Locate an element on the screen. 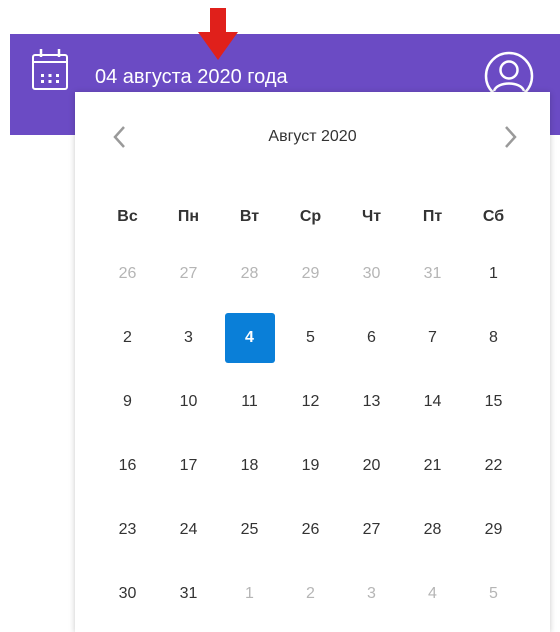 This screenshot has height=632, width=560. day-label: 14 is located at coordinates (432, 401).